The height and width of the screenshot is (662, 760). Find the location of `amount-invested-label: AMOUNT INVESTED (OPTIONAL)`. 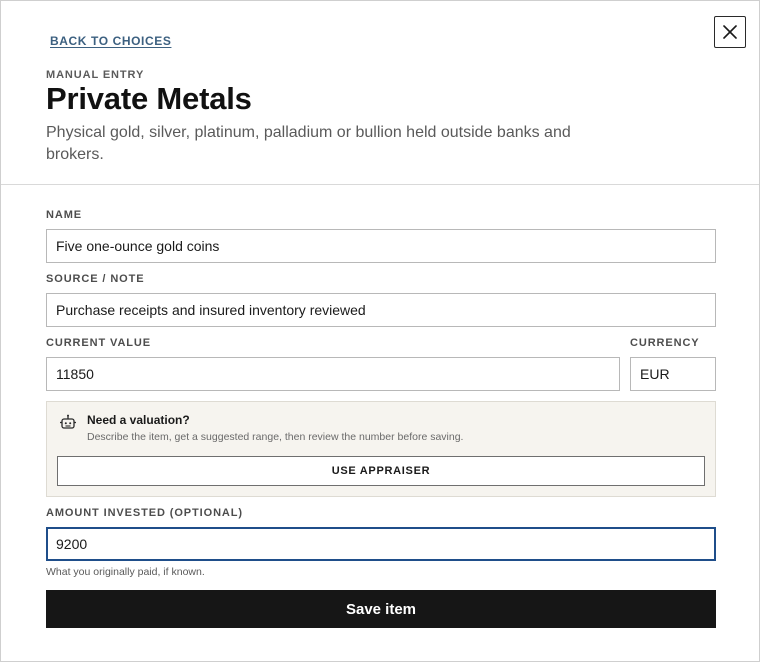

amount-invested-label: AMOUNT INVESTED (OPTIONAL) is located at coordinates (144, 513).